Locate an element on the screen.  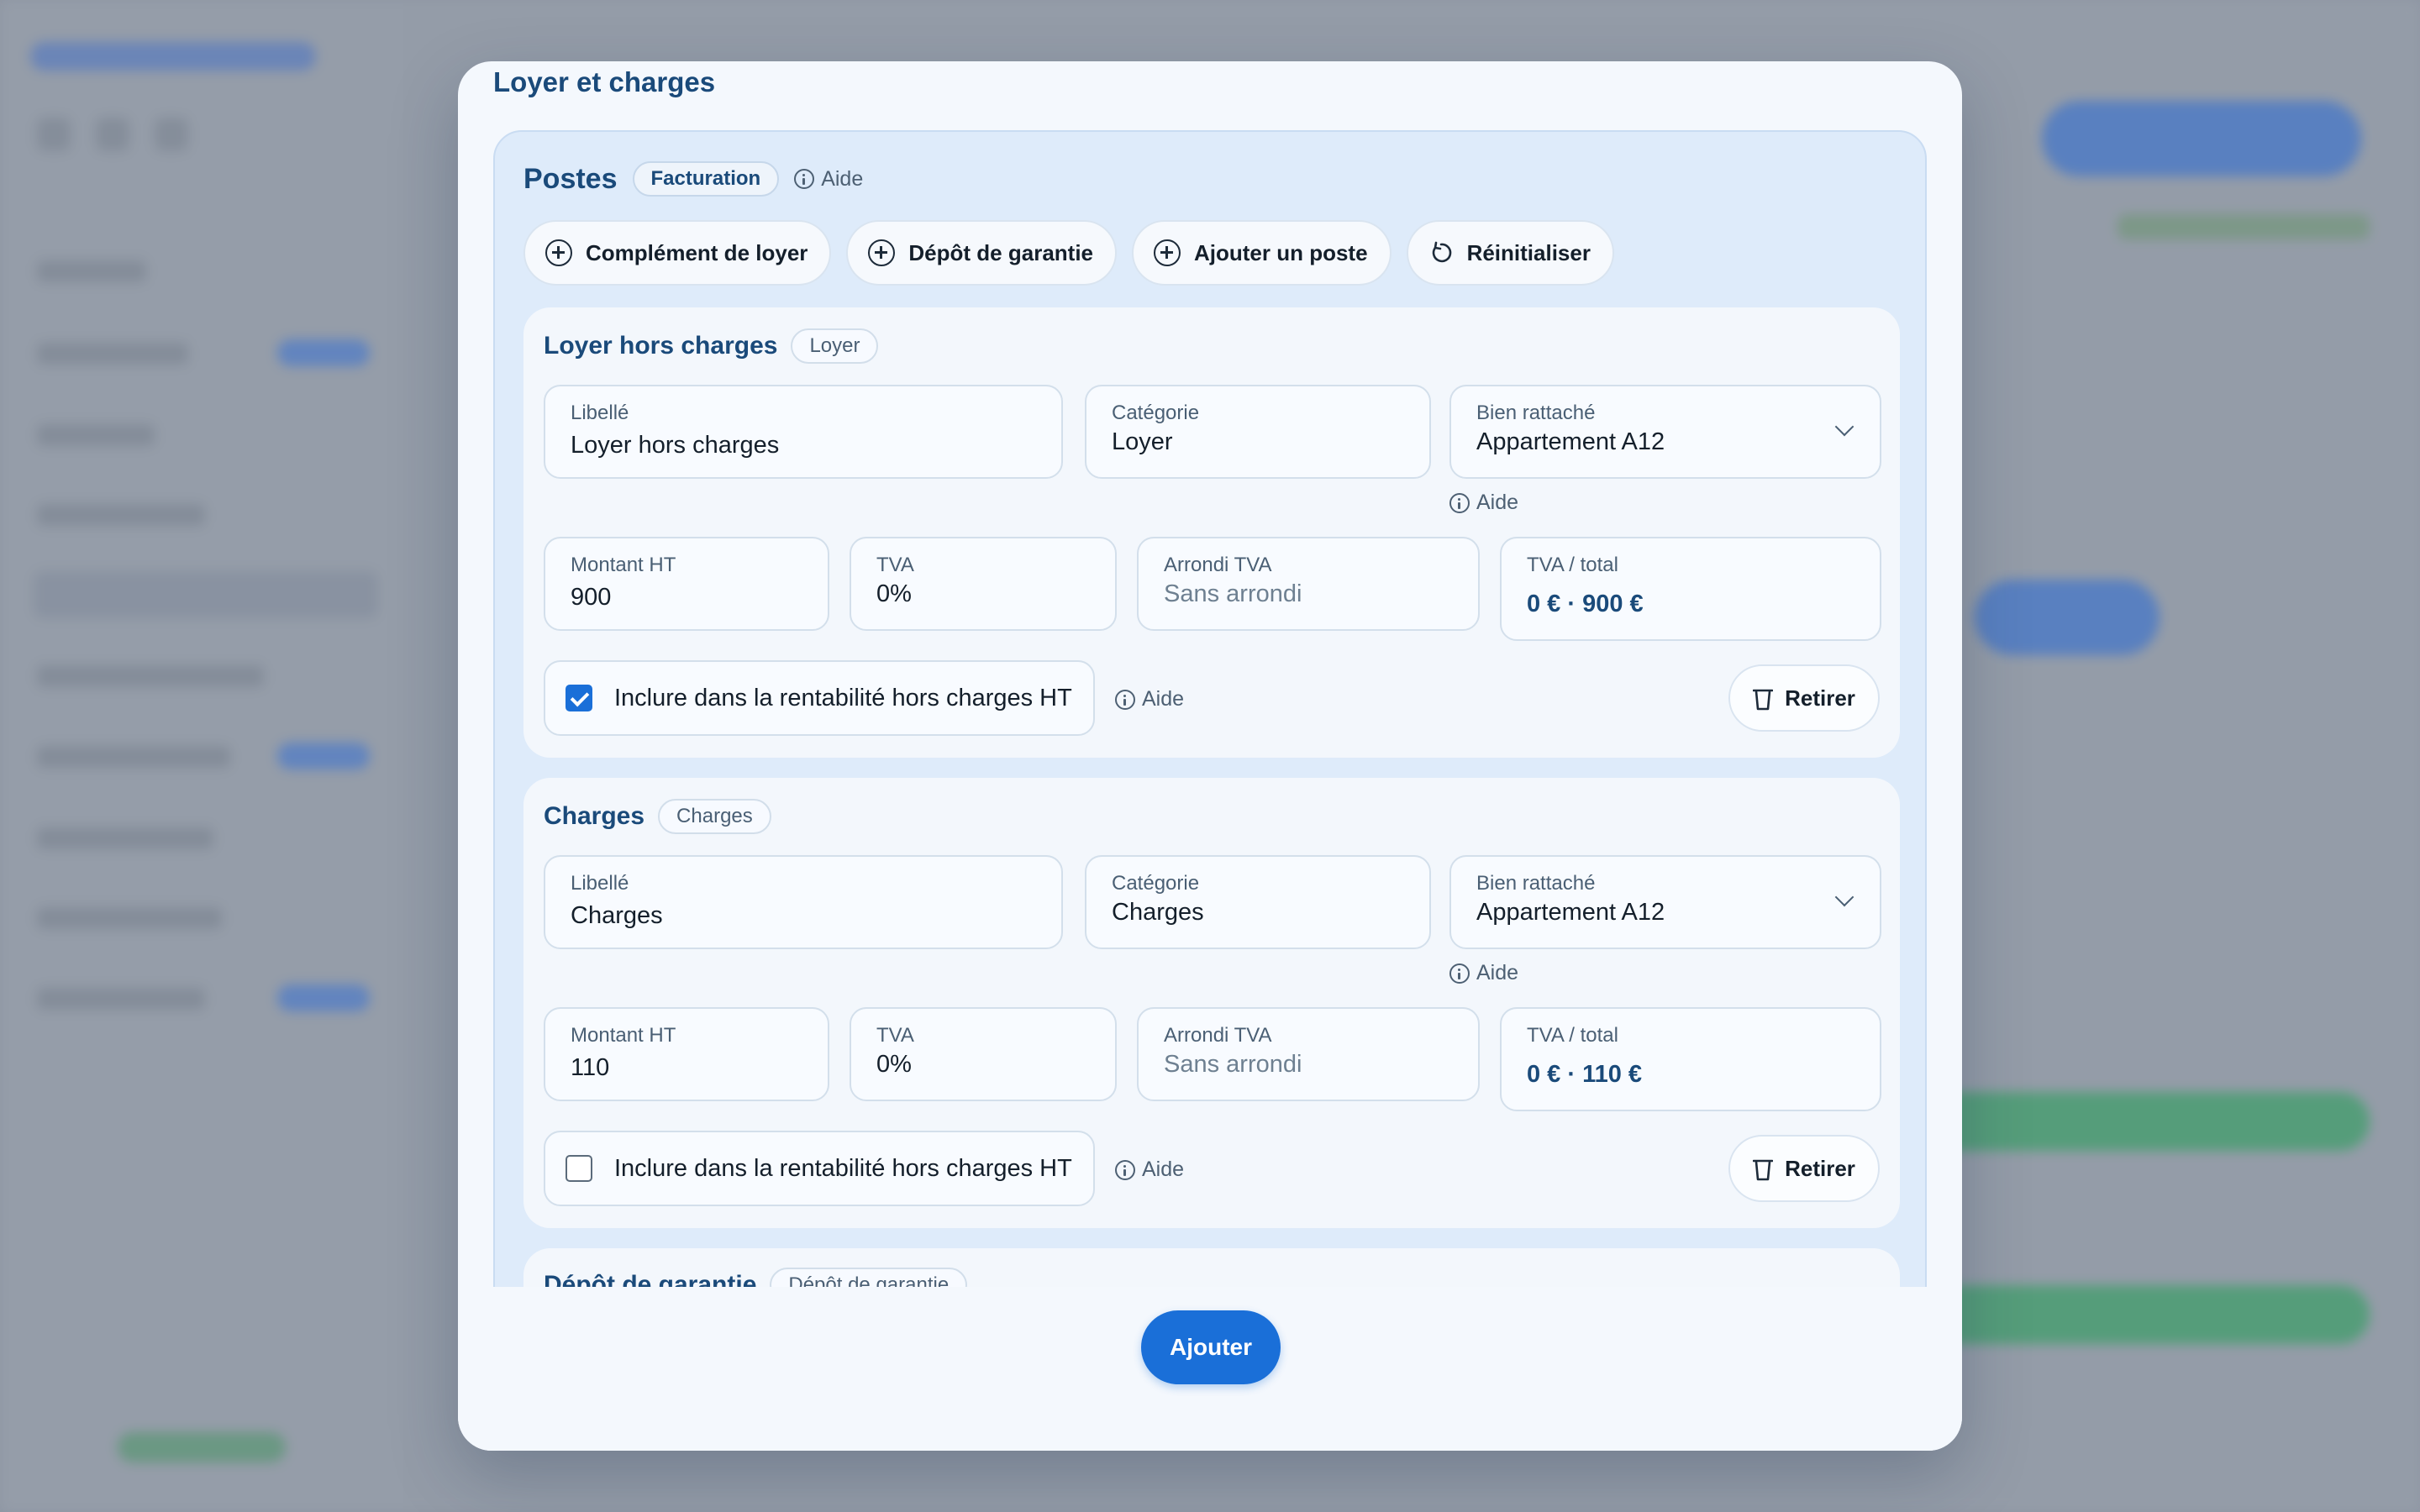
field-value: 110 is located at coordinates (590, 1067).